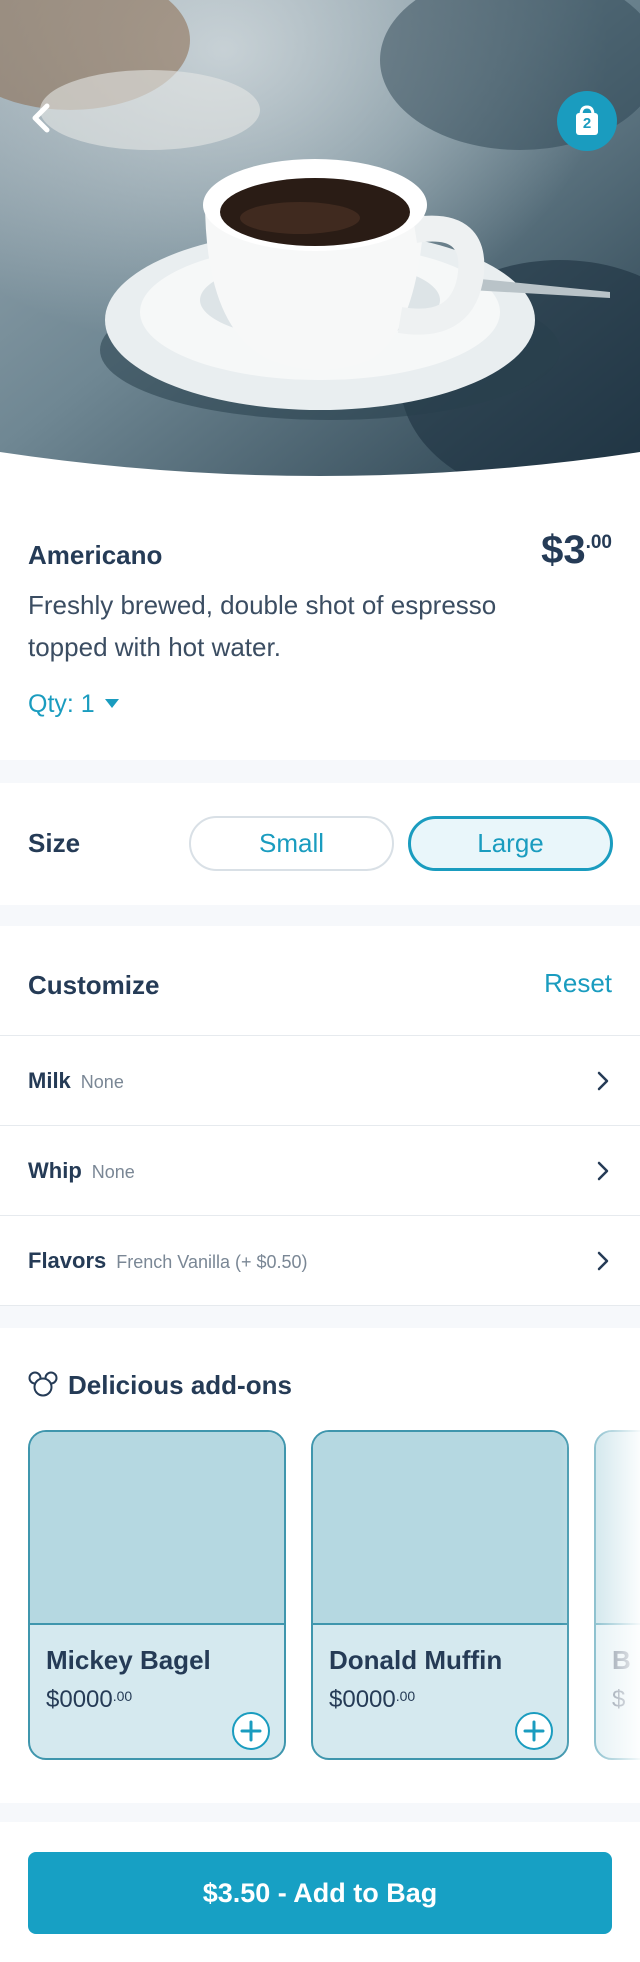  Describe the element at coordinates (291, 843) in the screenshot. I see `size-option-small: Small` at that location.